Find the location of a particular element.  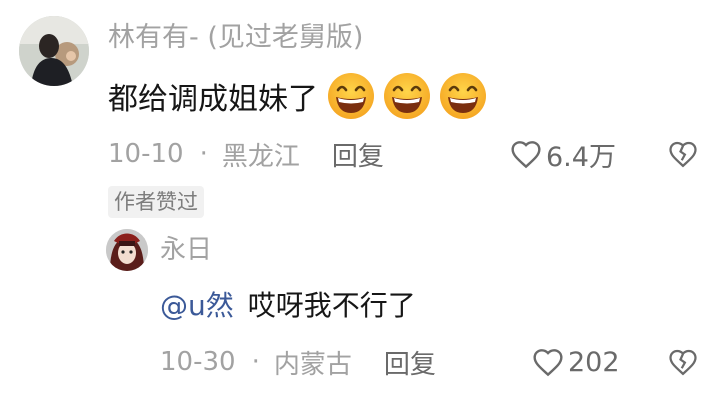

like-button: 6.4万 is located at coordinates (563, 154).